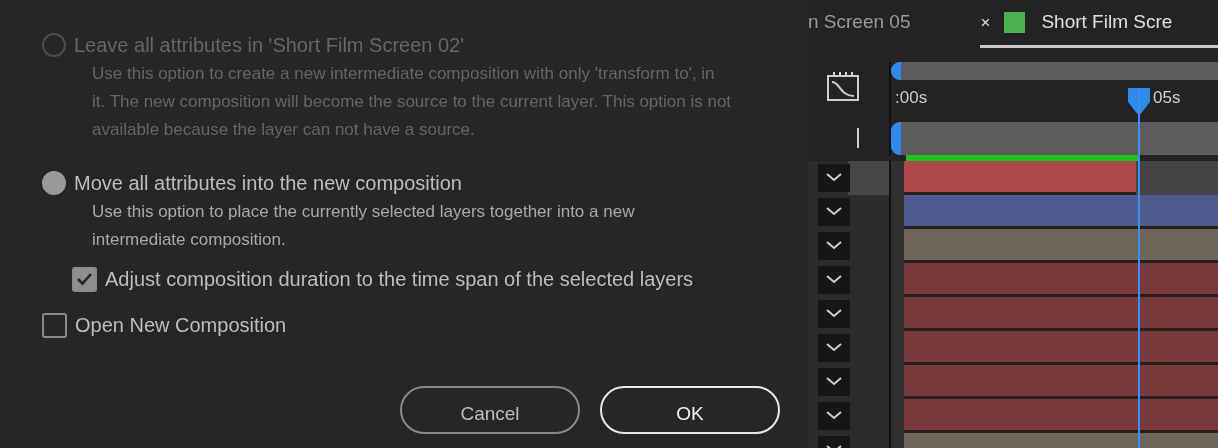  What do you see at coordinates (490, 410) in the screenshot?
I see `cancel-button: Cancel` at bounding box center [490, 410].